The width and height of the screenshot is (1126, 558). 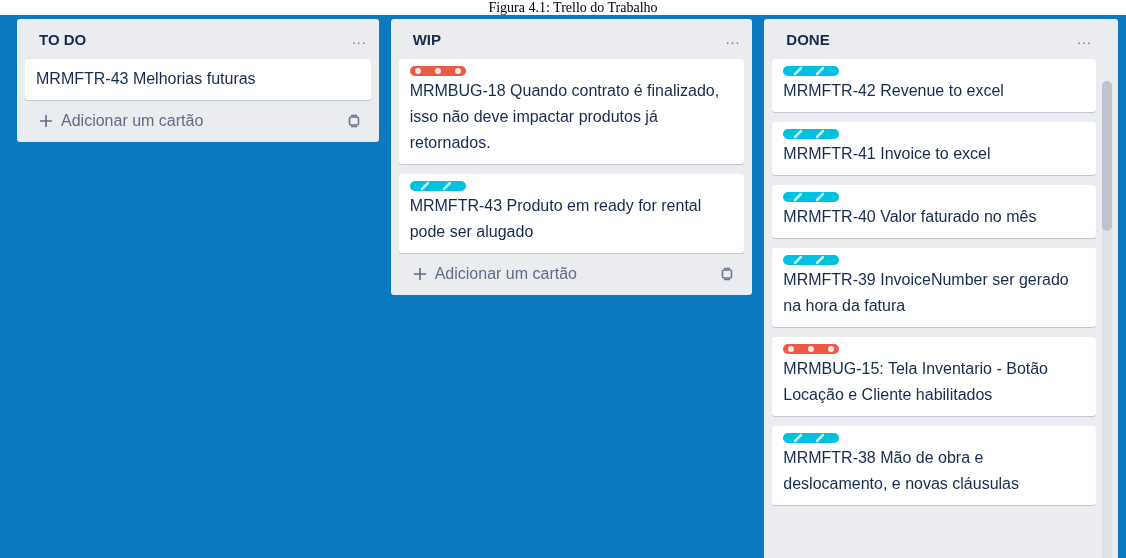 What do you see at coordinates (887, 154) in the screenshot?
I see `card-title: MRMFTR-41 Invoice to excel` at bounding box center [887, 154].